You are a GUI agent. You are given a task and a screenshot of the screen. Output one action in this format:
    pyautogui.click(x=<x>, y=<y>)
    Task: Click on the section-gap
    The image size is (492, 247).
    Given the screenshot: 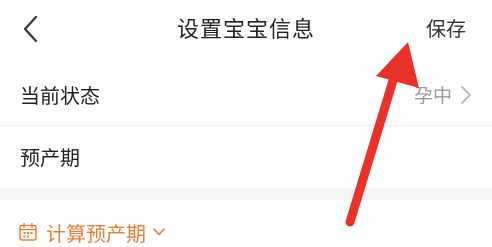 What is the action you would take?
    pyautogui.click(x=246, y=194)
    